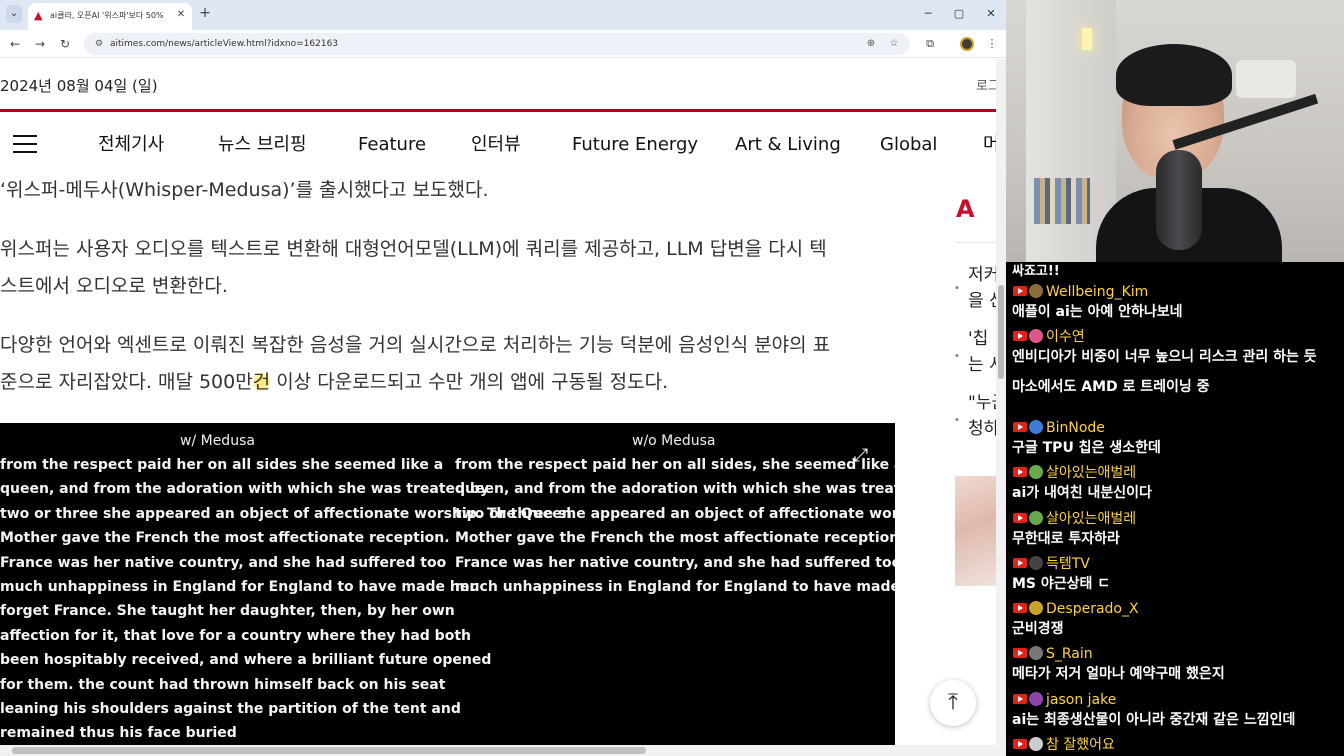  What do you see at coordinates (262, 145) in the screenshot?
I see `nav-news-briefing: 뉴스 브리핑` at bounding box center [262, 145].